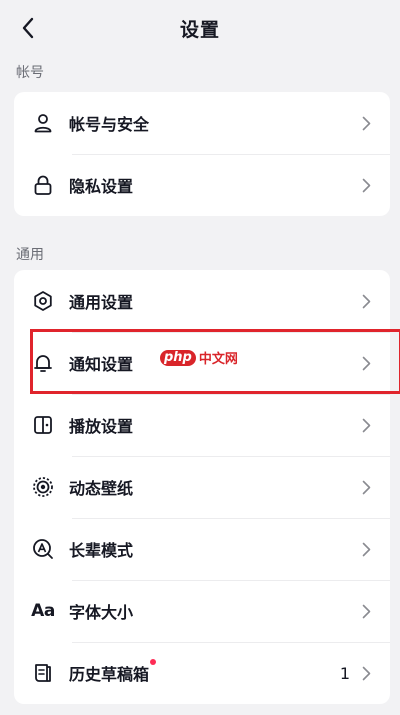 The height and width of the screenshot is (715, 400). I want to click on row-label: 字体大小, so click(101, 612).